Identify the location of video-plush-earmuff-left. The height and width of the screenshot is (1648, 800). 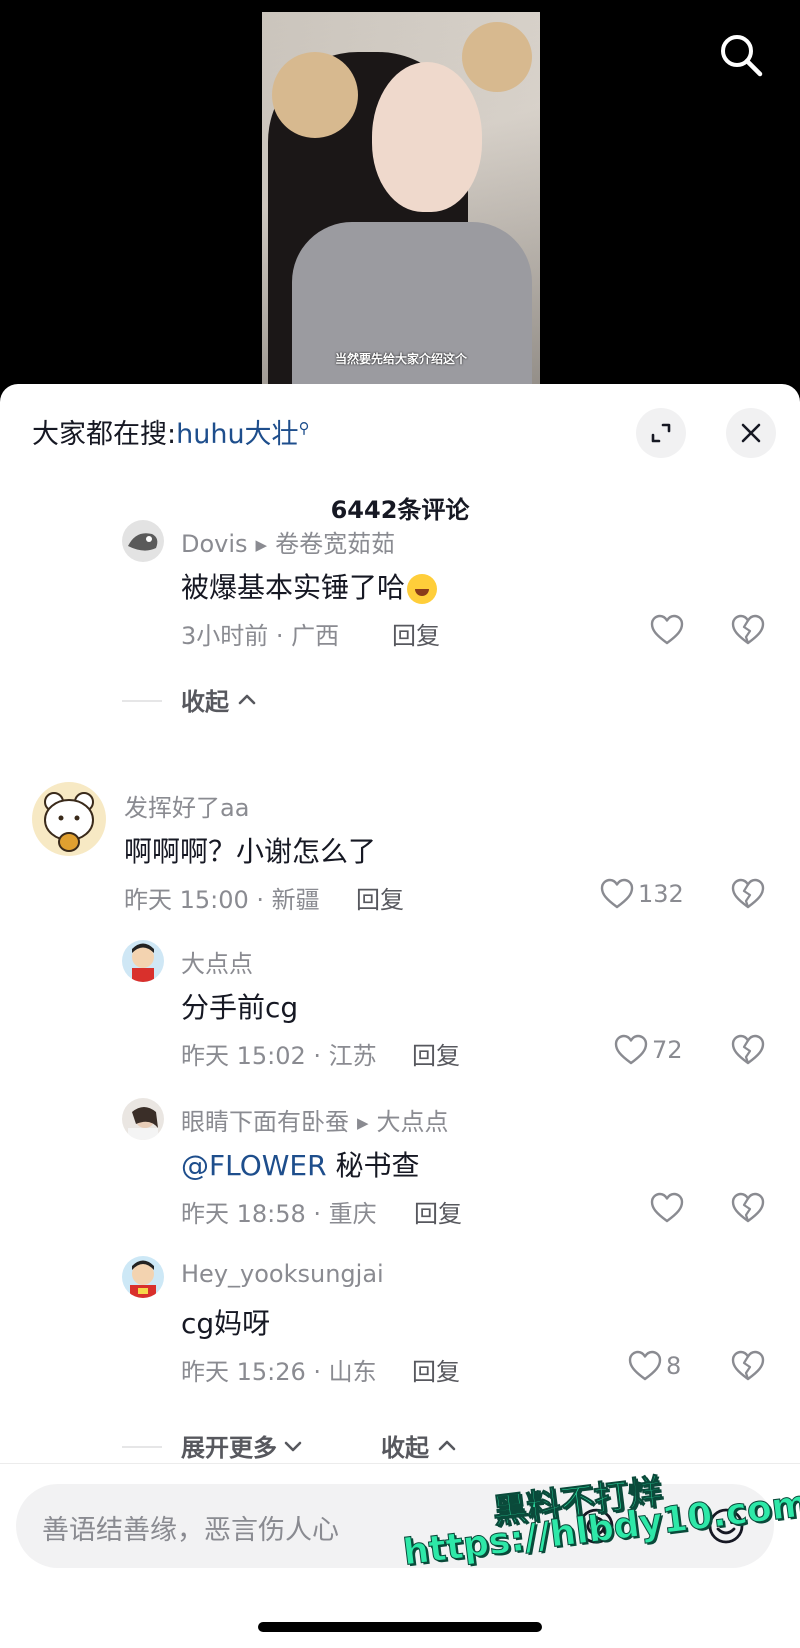
(315, 95).